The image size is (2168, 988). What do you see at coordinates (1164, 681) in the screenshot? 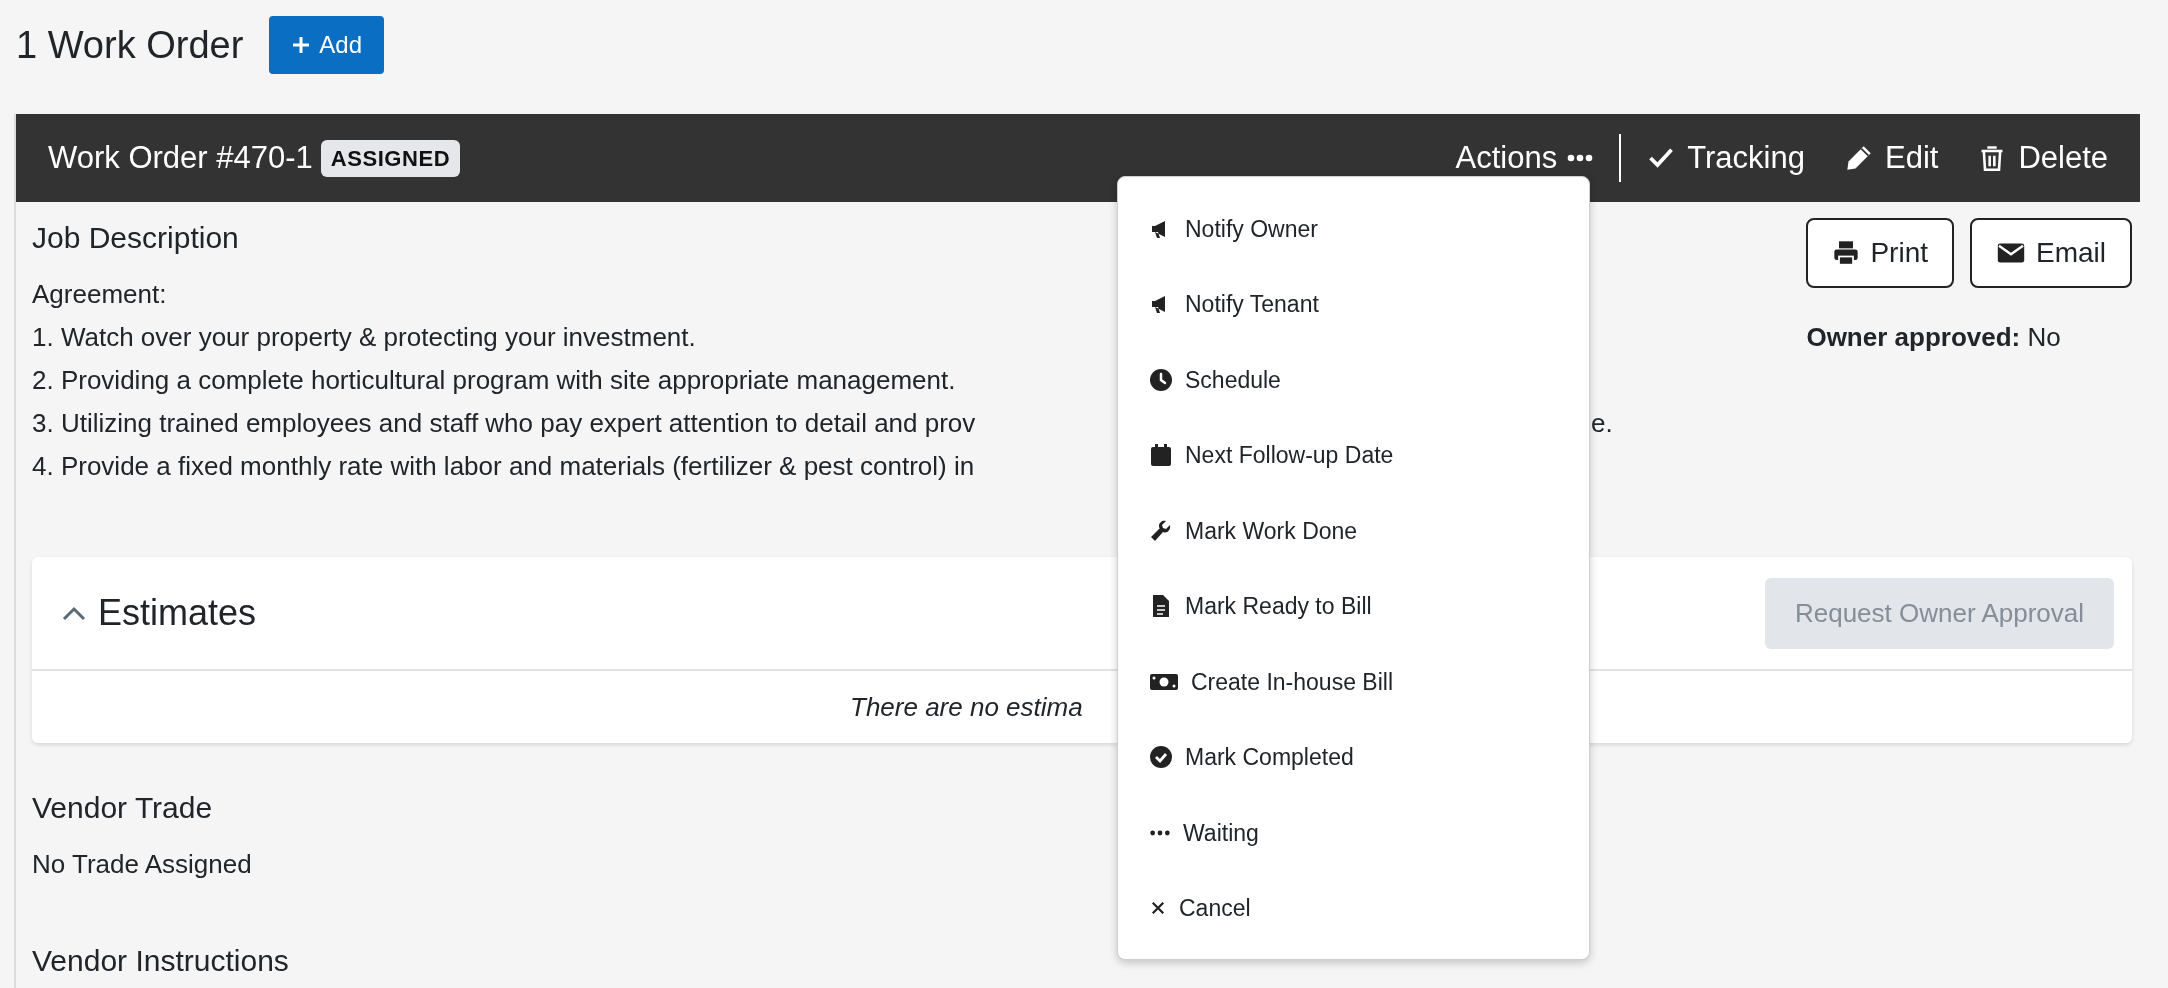
I see `money-bill-icon` at bounding box center [1164, 681].